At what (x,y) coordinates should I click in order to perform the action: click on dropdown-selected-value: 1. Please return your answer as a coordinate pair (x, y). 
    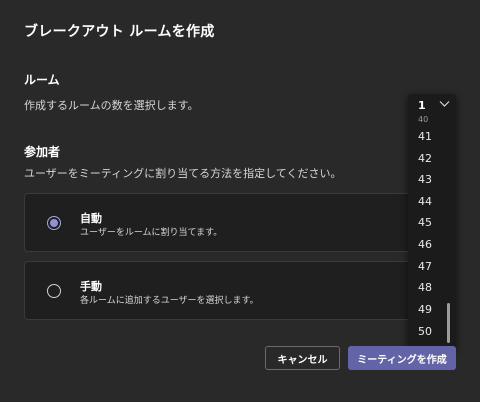
    Looking at the image, I should click on (422, 105).